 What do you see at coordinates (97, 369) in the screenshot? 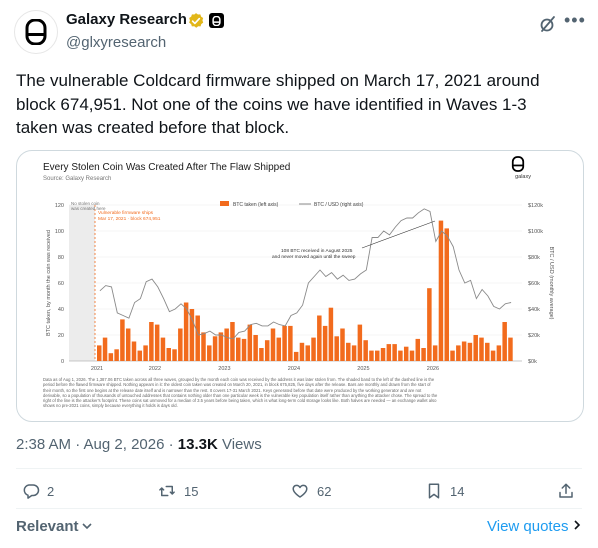
I see `x-tick-label: 2021` at bounding box center [97, 369].